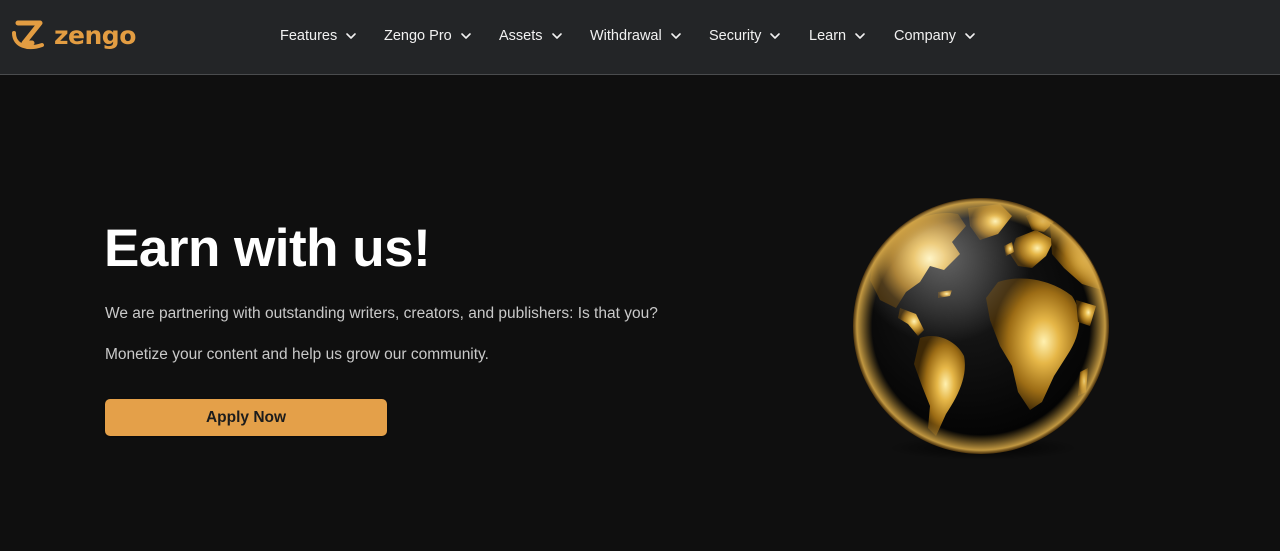 This screenshot has height=551, width=1280. Describe the element at coordinates (828, 36) in the screenshot. I see `nav-item-label: Learn` at that location.